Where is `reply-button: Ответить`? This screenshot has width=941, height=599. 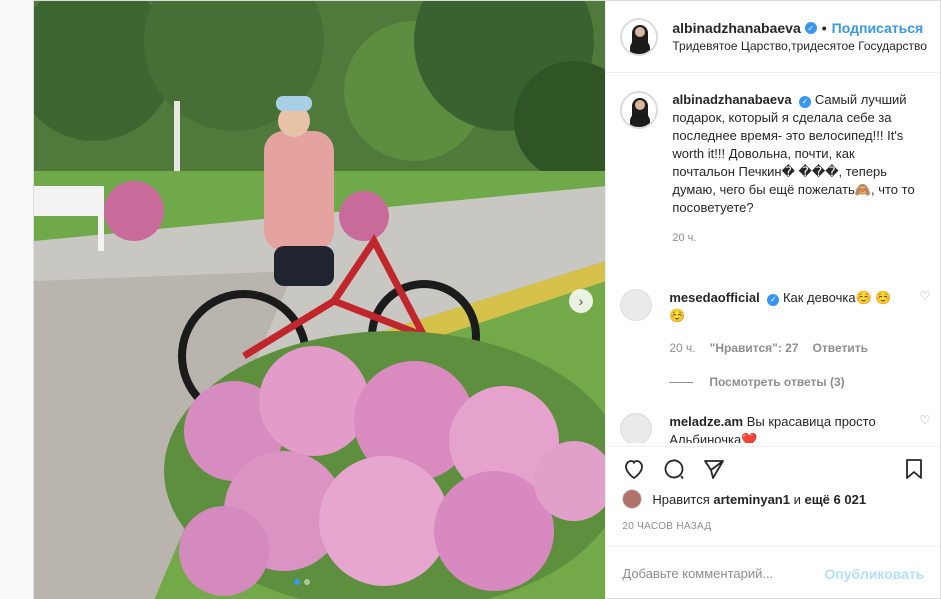 reply-button: Ответить is located at coordinates (840, 348).